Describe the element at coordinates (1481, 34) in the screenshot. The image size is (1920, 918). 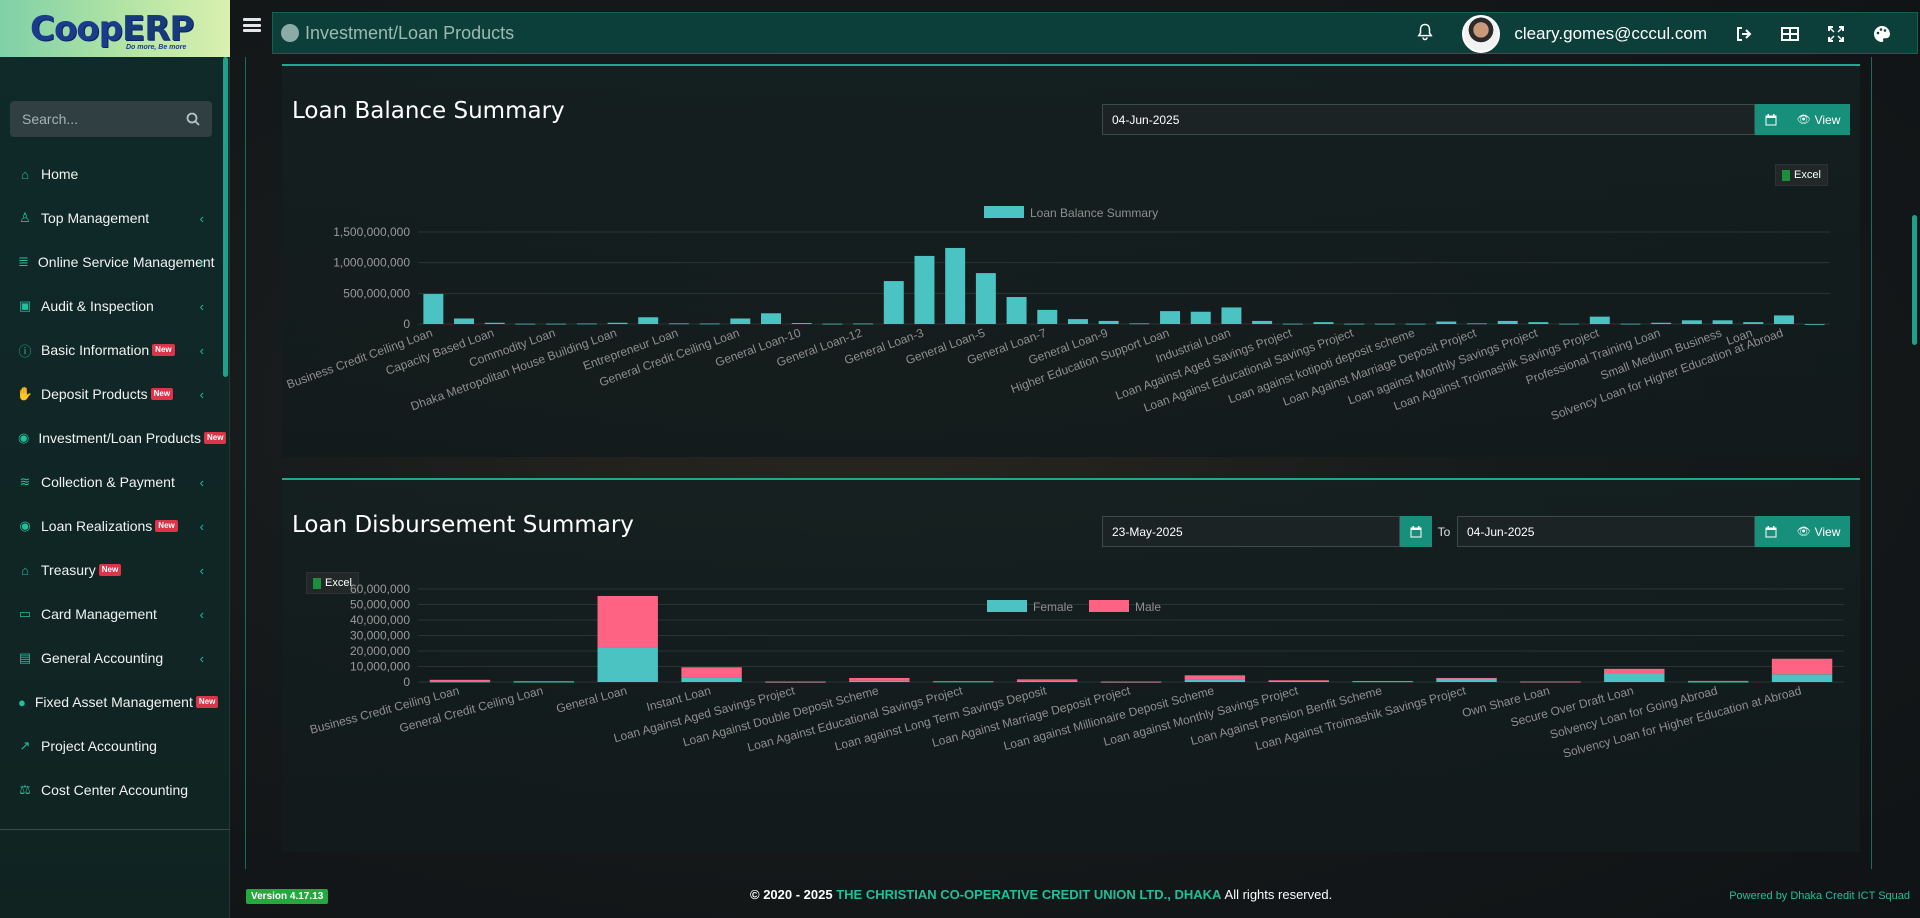
I see `avatar` at that location.